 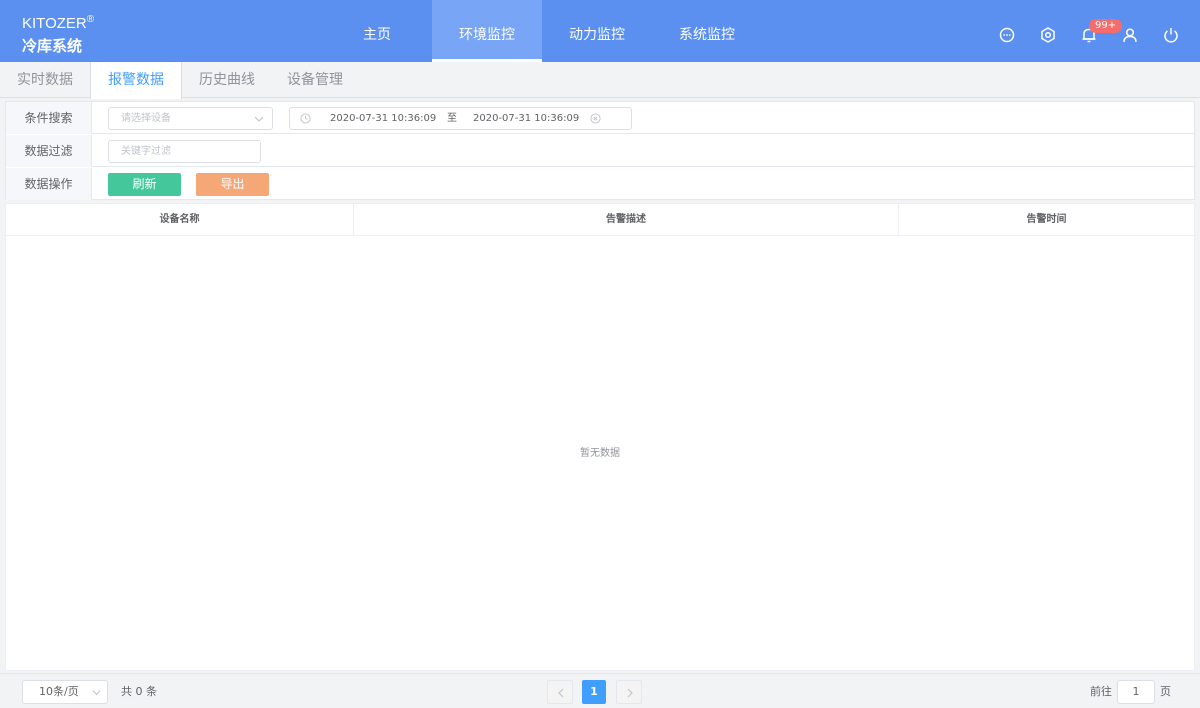 What do you see at coordinates (139, 691) in the screenshot?
I see `total-count: 共 0 条` at bounding box center [139, 691].